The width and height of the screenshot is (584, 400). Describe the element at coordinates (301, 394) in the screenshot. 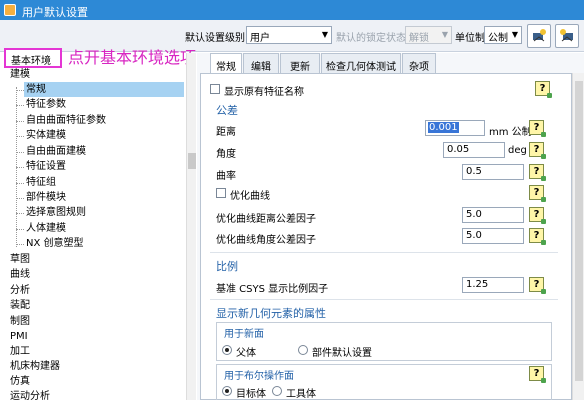

I see `tool-body-label: 工具体` at that location.